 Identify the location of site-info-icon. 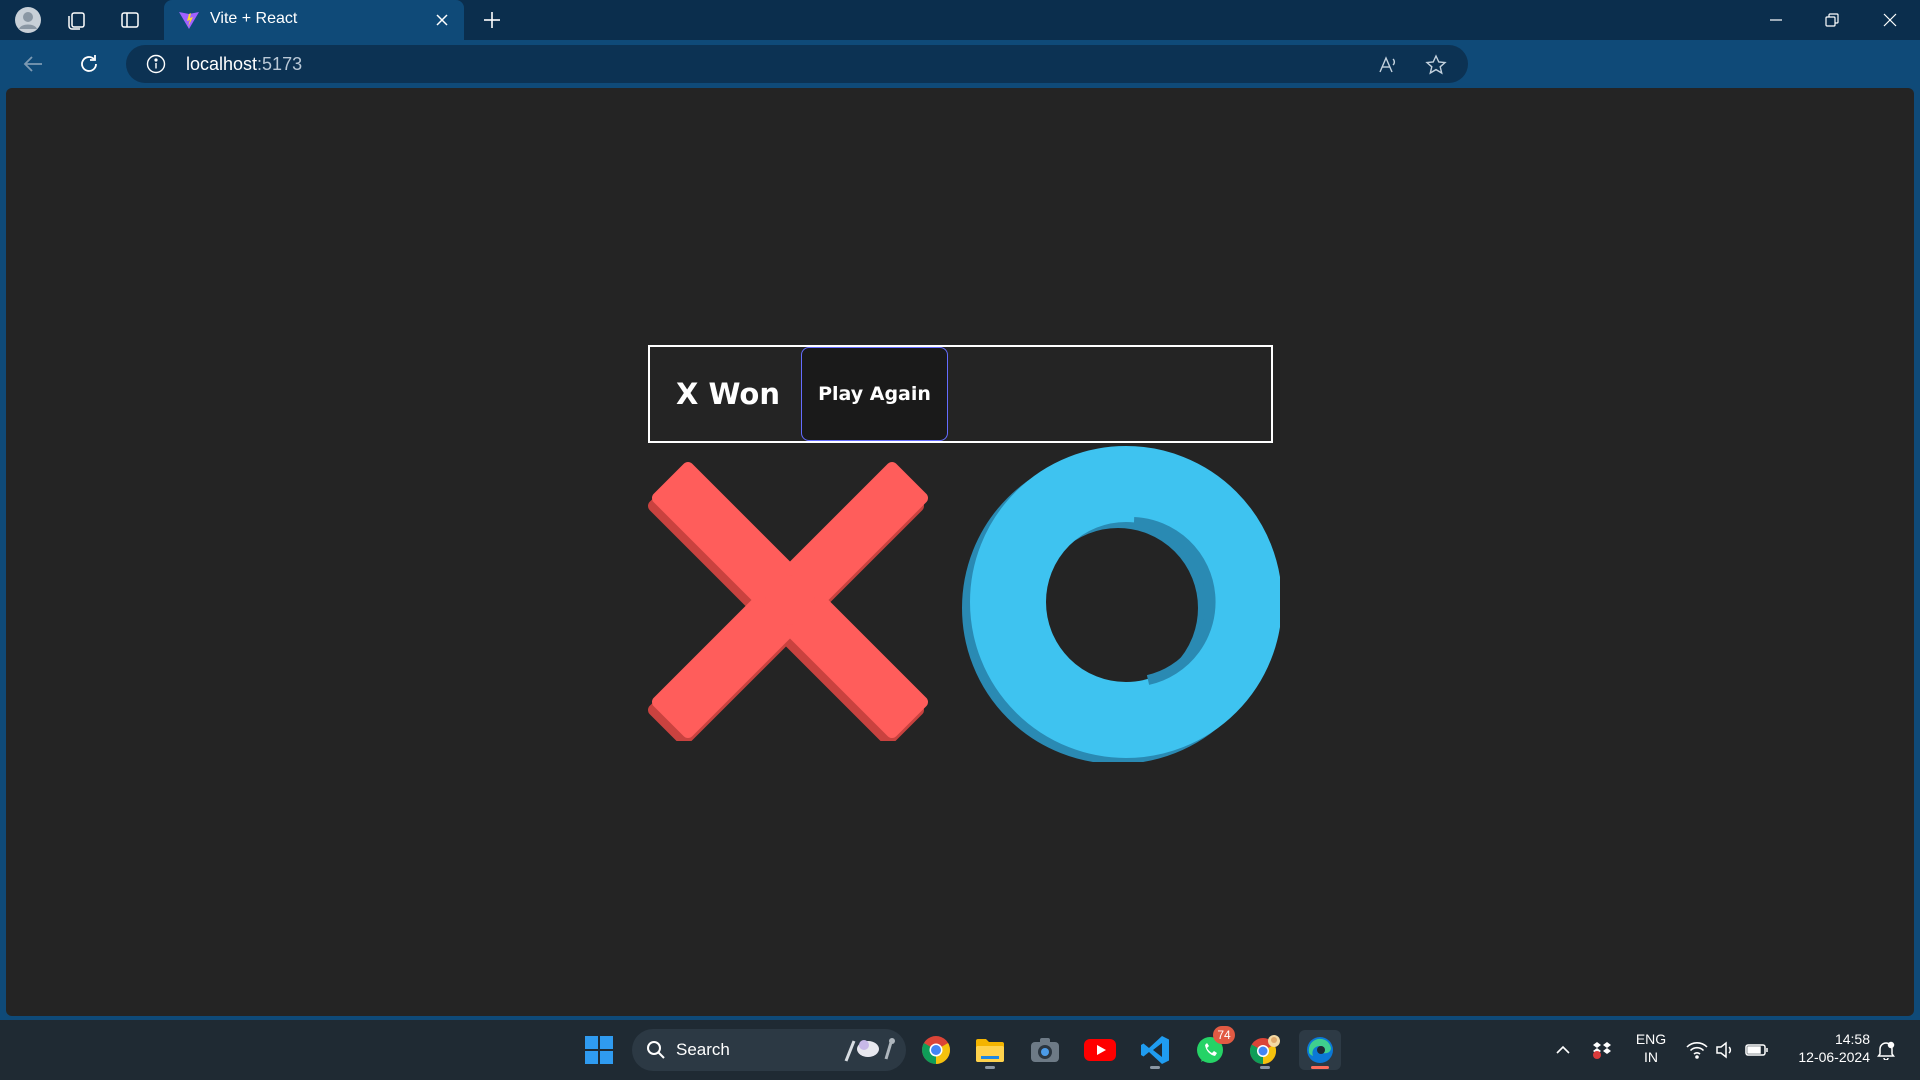
(156, 64).